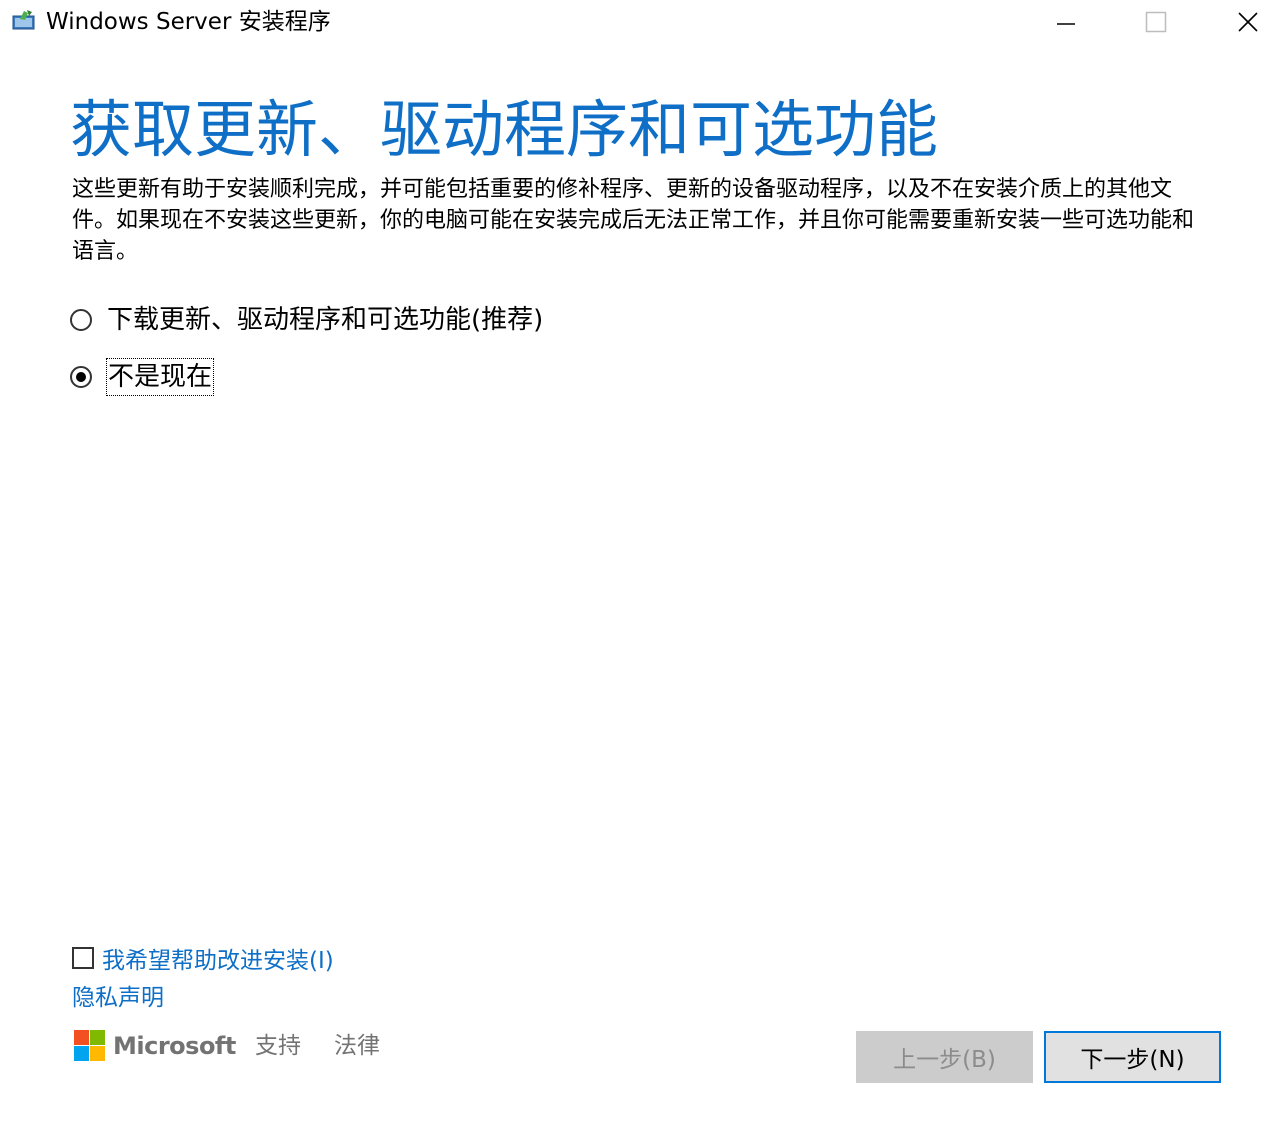 Image resolution: width=1288 pixels, height=1126 pixels. What do you see at coordinates (174, 1045) in the screenshot?
I see `microsoft-brand-name: Microsoft` at bounding box center [174, 1045].